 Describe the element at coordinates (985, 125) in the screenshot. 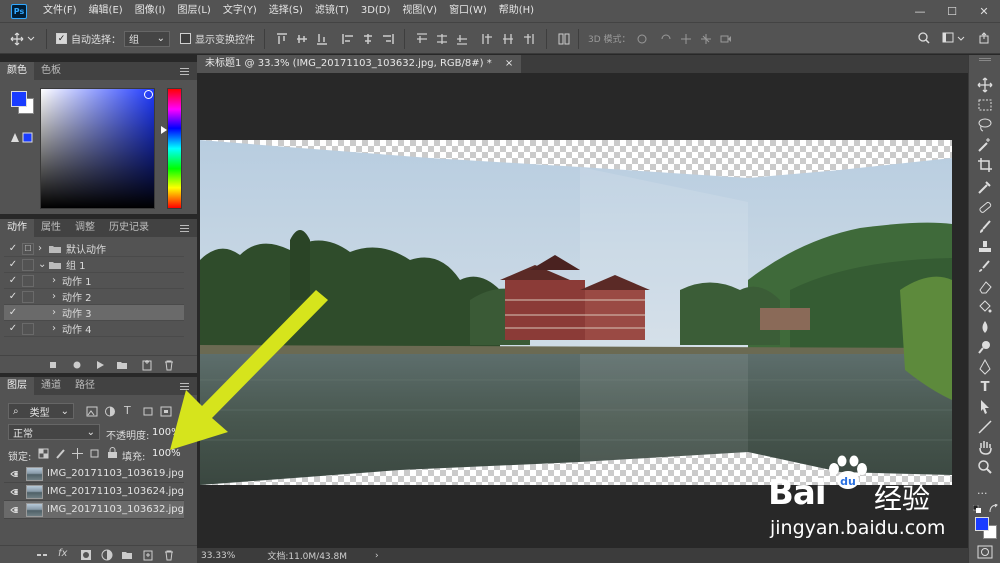

I see `lasso-tool-icon` at that location.